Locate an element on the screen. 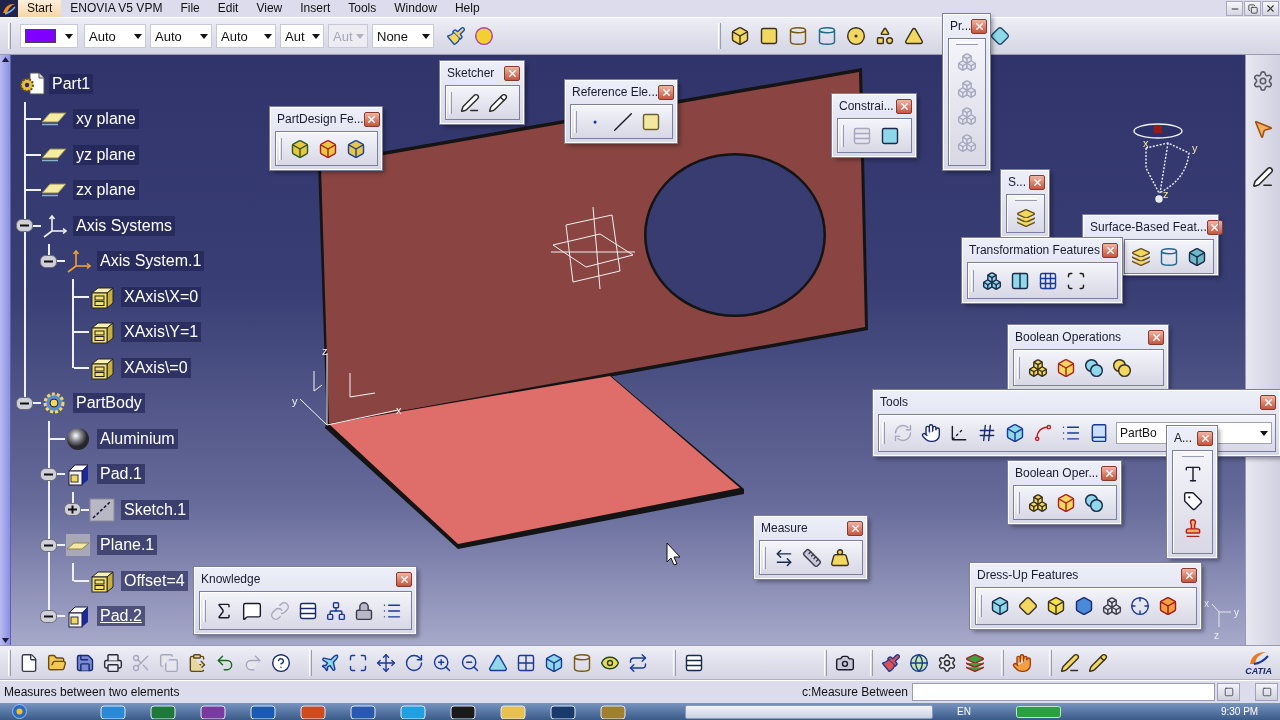 This screenshot has height=720, width=1280. start-orb-icon is located at coordinates (19, 711).